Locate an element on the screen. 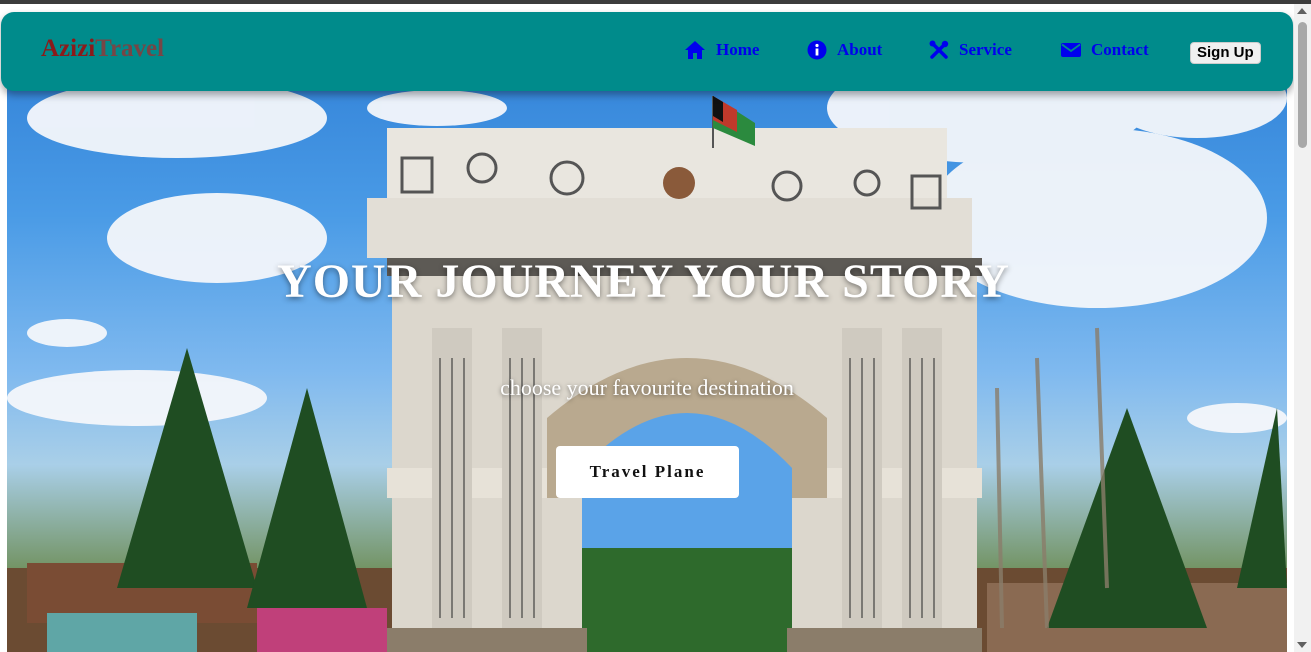 This screenshot has width=1311, height=652. nav-service-label: Service is located at coordinates (985, 49).